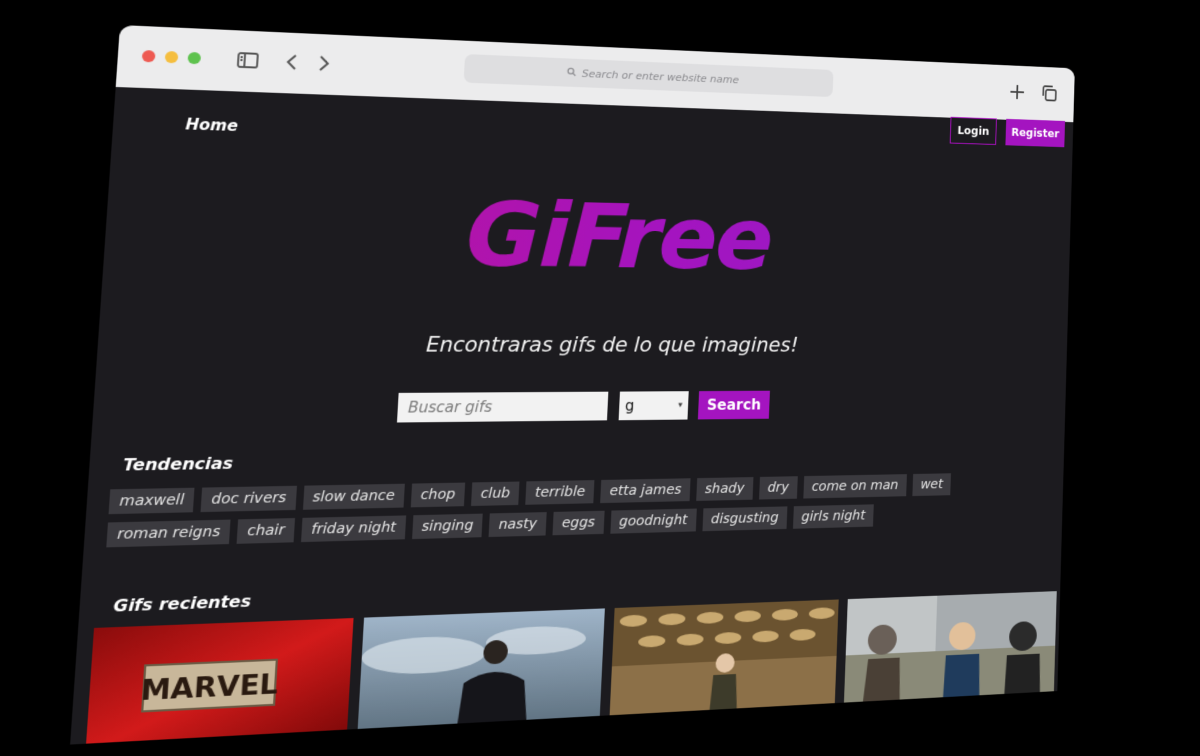  Describe the element at coordinates (168, 533) in the screenshot. I see `trending-tag: roman reigns` at that location.